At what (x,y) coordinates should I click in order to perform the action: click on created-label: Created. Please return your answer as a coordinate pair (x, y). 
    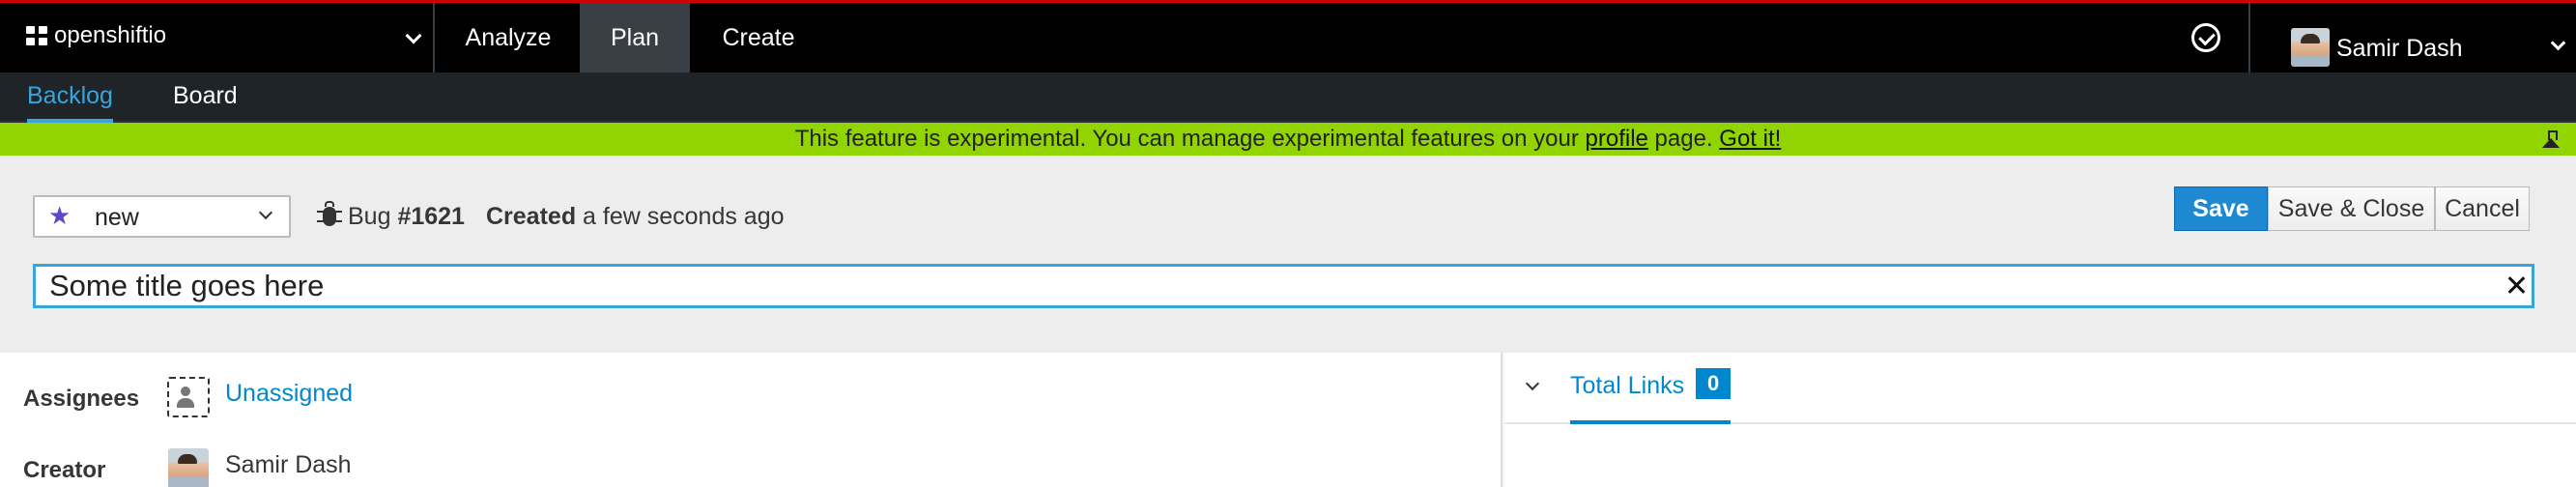
    Looking at the image, I should click on (532, 216).